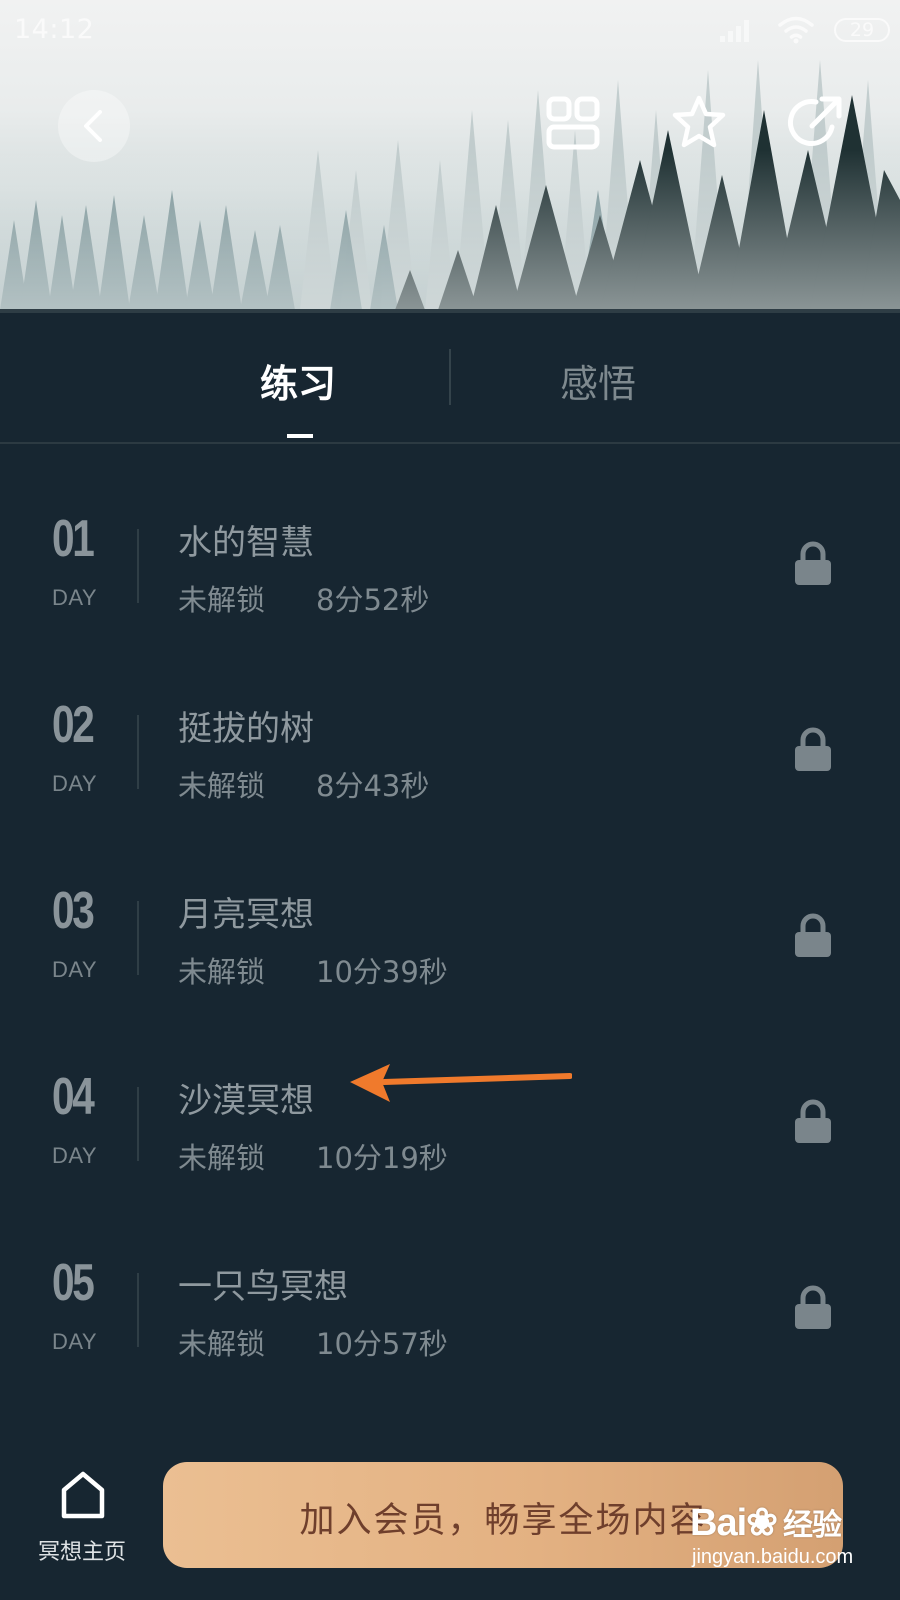 The width and height of the screenshot is (900, 1600). Describe the element at coordinates (762, 1523) in the screenshot. I see `paw-icon: ❀` at that location.